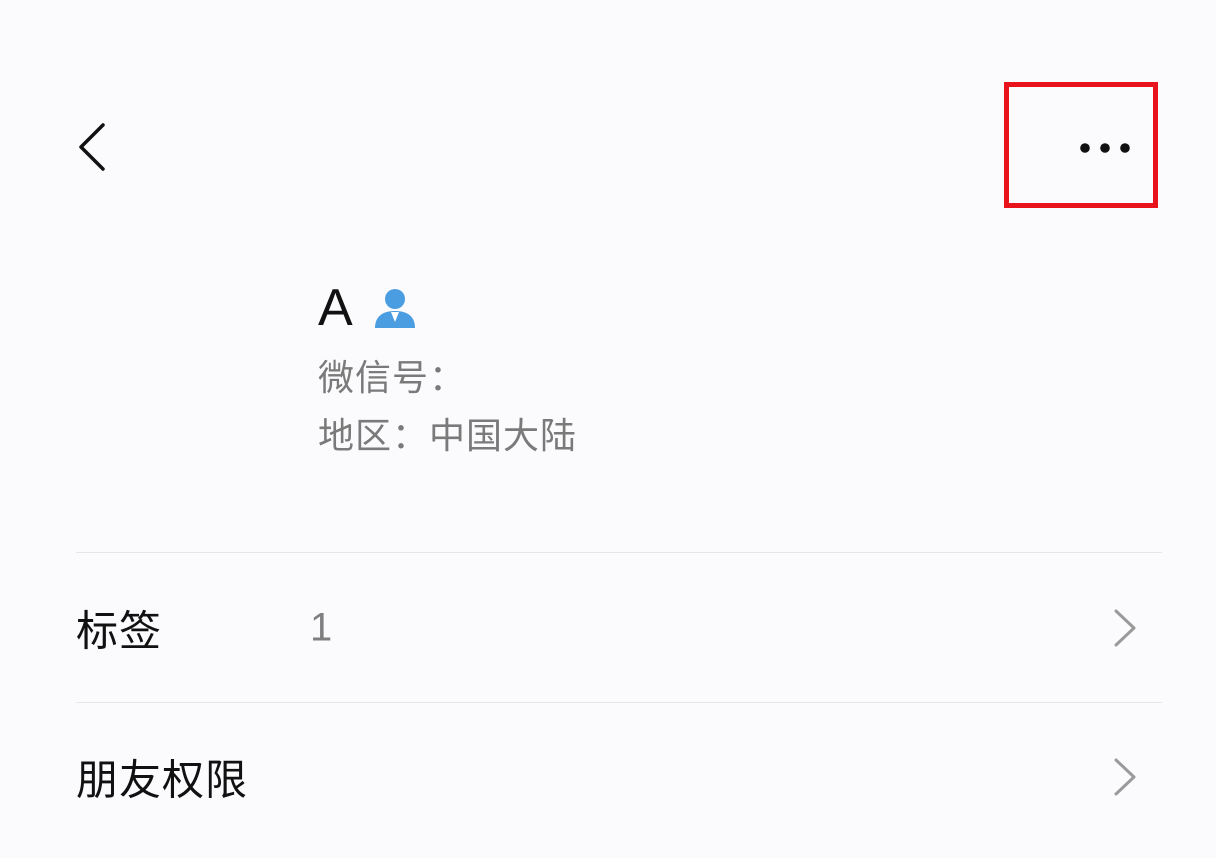 The height and width of the screenshot is (858, 1216). What do you see at coordinates (448, 436) in the screenshot?
I see `region-text: 地区：中国大陆` at bounding box center [448, 436].